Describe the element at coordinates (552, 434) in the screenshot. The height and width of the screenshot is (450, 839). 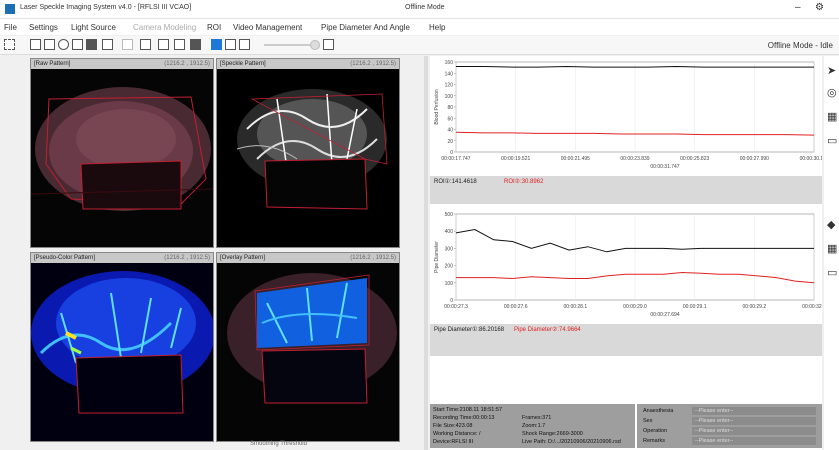
I see `shock-range: Shock Range:2669-3000` at that location.